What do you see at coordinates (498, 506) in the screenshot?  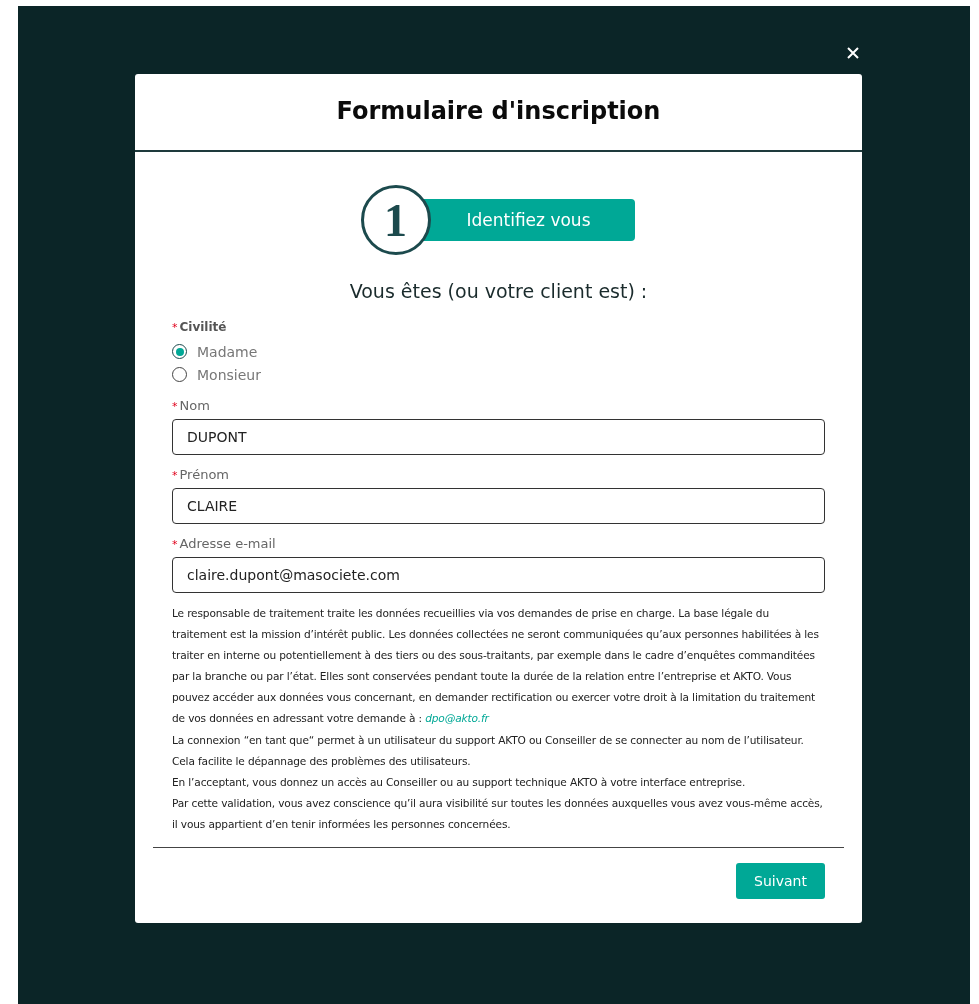 I see `input-field: CLAIRE` at bounding box center [498, 506].